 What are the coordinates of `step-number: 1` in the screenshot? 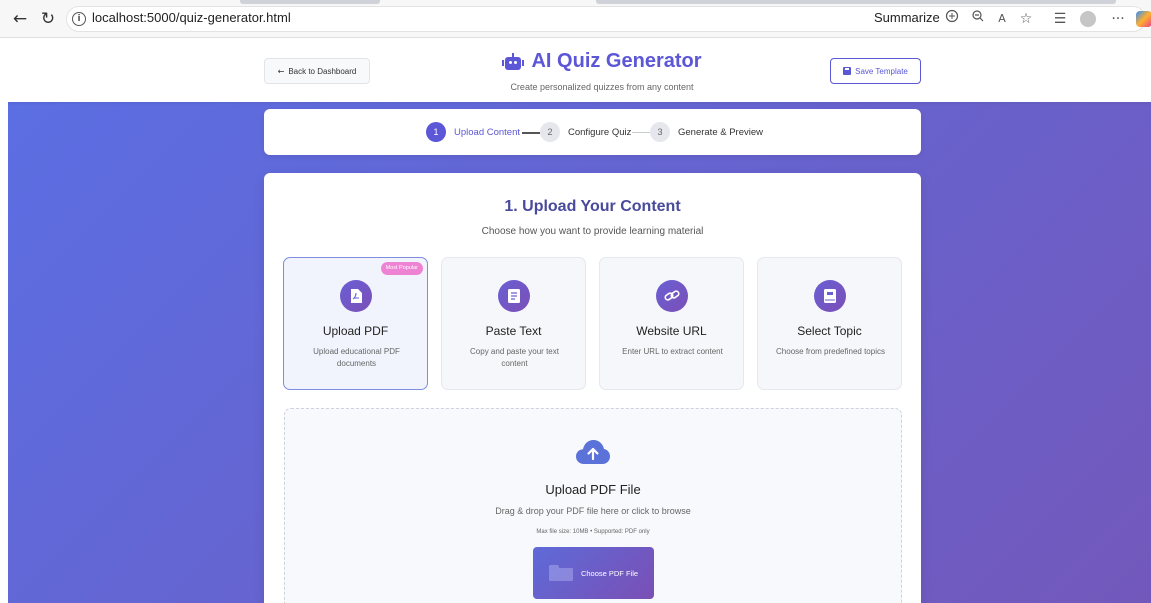 It's located at (436, 132).